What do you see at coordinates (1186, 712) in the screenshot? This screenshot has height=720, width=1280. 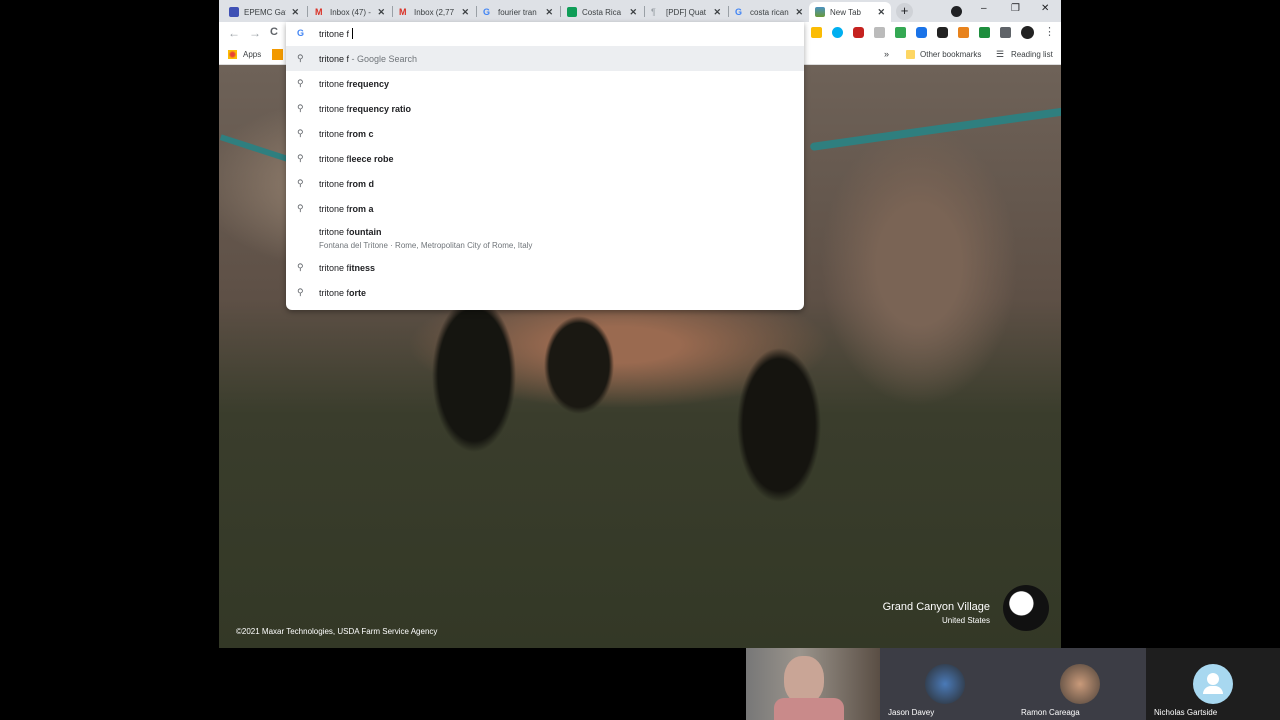 I see `participant-name: Nicholas Gartside` at bounding box center [1186, 712].